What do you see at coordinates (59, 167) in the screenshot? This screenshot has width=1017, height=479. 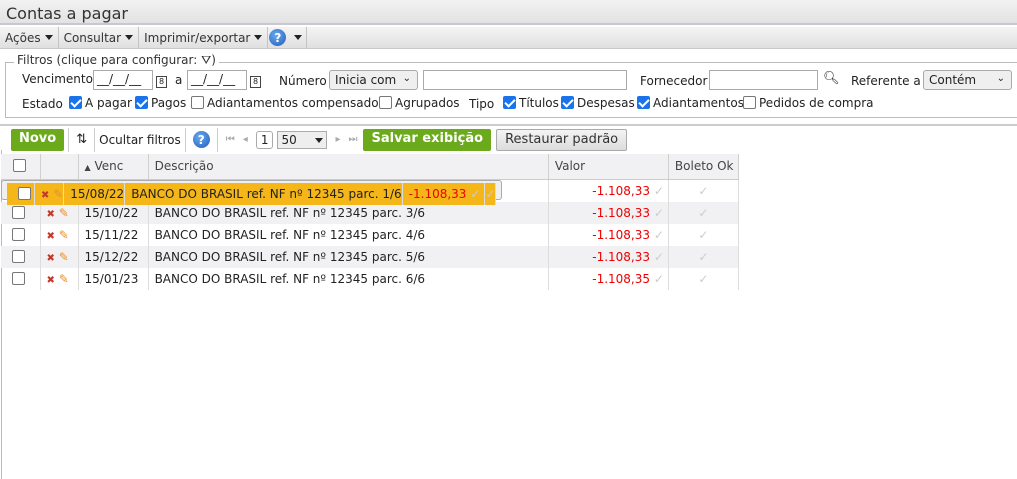 I see `actions-header` at bounding box center [59, 167].